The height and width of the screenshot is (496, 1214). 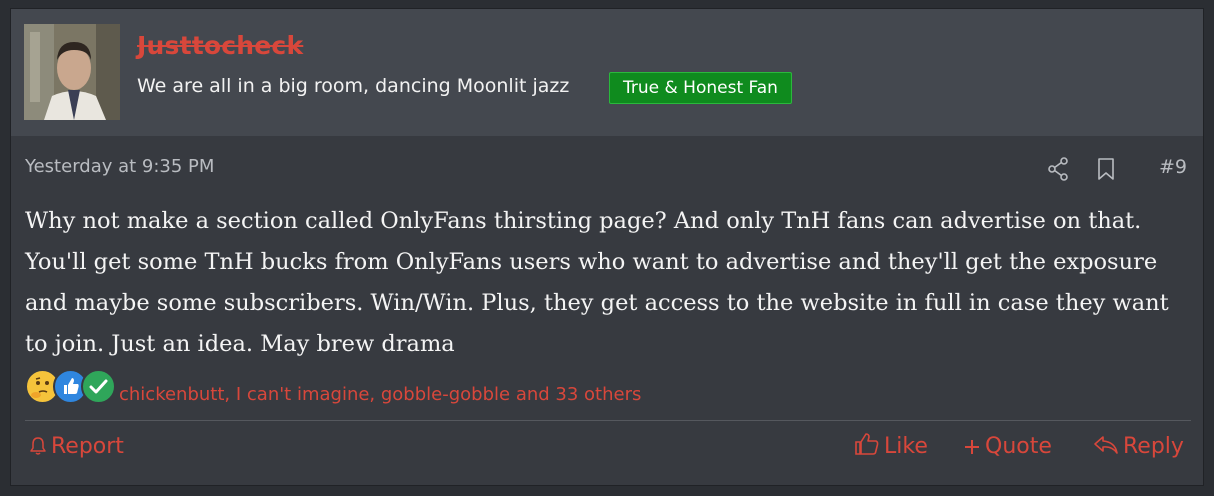 I want to click on reply-label: Reply, so click(x=1153, y=446).